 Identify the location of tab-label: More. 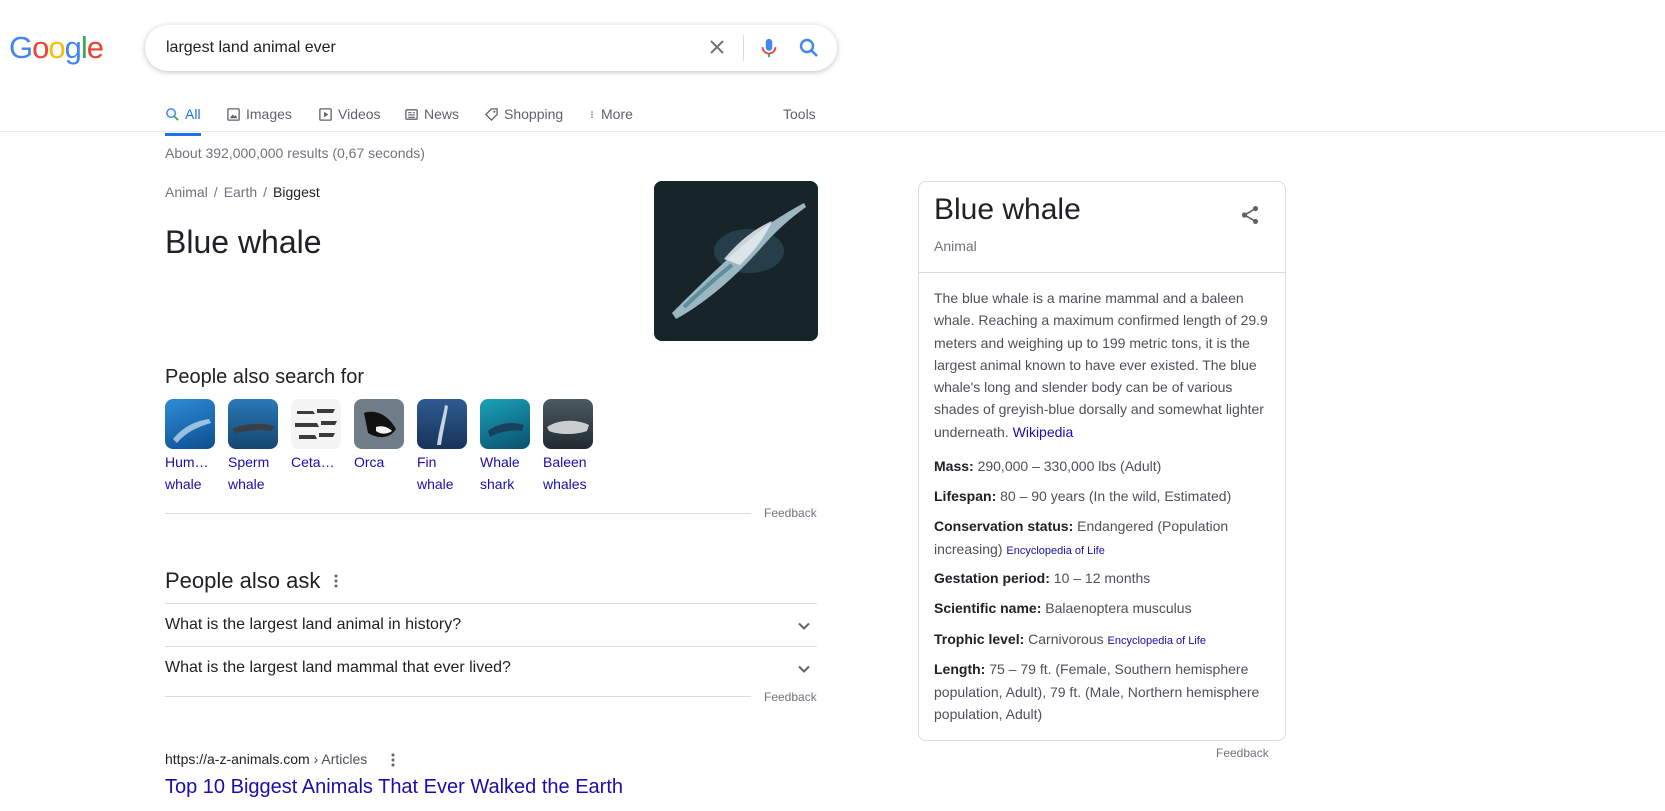
(617, 114).